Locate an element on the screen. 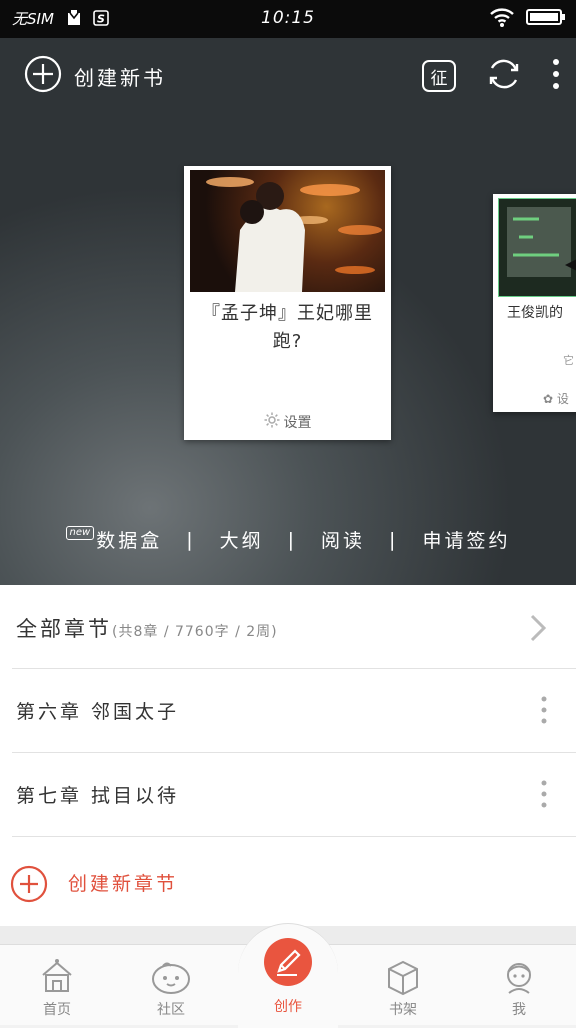 The height and width of the screenshot is (1028, 576). book-settings-label: 设置 is located at coordinates (297, 423).